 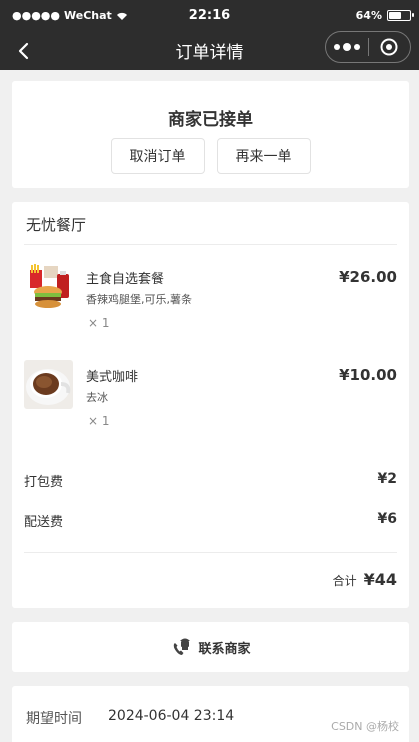 What do you see at coordinates (210, 521) in the screenshot?
I see `delivery-fee-row: 配送费 ¥6` at bounding box center [210, 521].